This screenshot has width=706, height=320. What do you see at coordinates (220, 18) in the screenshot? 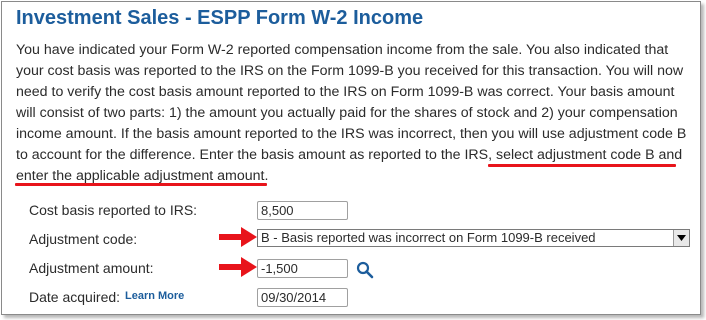
I see `page-title: Investment Sales - ESPP Form W-2 Income` at bounding box center [220, 18].